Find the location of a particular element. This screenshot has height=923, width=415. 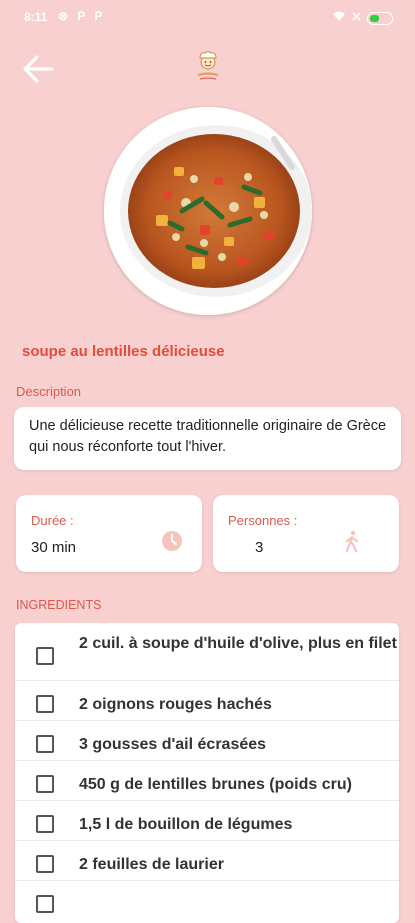

signal-off-icon is located at coordinates (356, 18).